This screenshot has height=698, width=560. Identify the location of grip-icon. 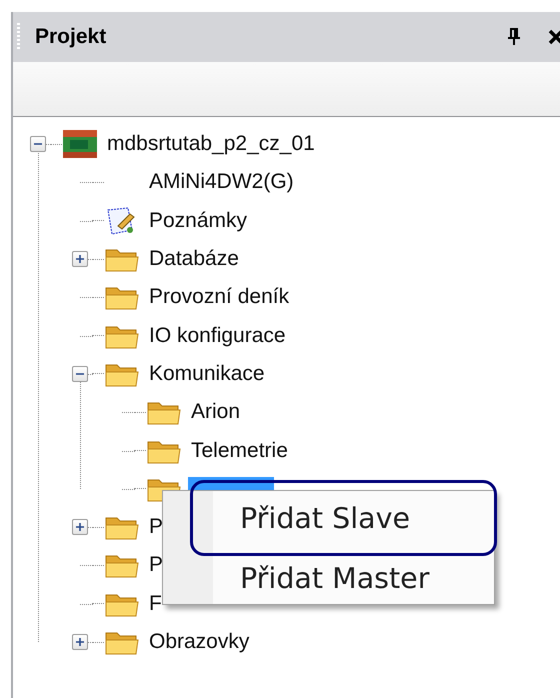
(19, 37).